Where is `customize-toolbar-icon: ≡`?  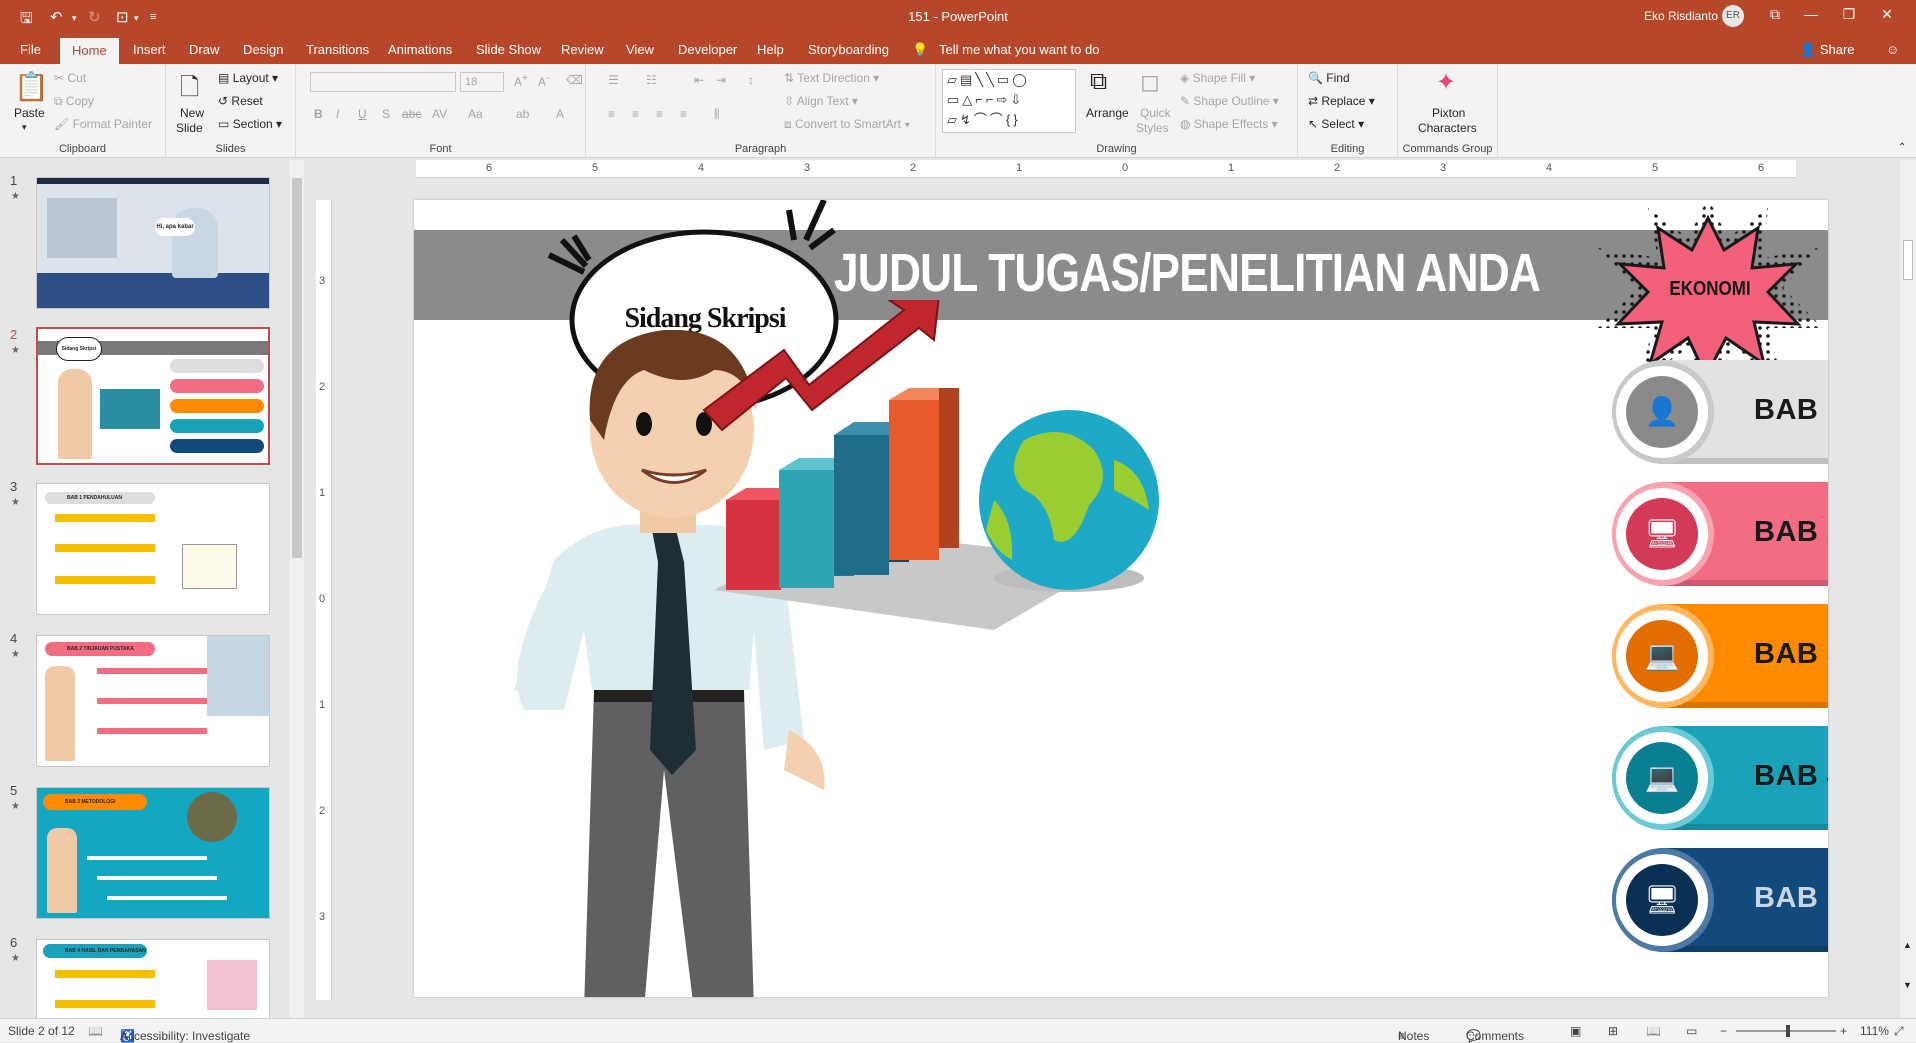 customize-toolbar-icon: ≡ is located at coordinates (153, 17).